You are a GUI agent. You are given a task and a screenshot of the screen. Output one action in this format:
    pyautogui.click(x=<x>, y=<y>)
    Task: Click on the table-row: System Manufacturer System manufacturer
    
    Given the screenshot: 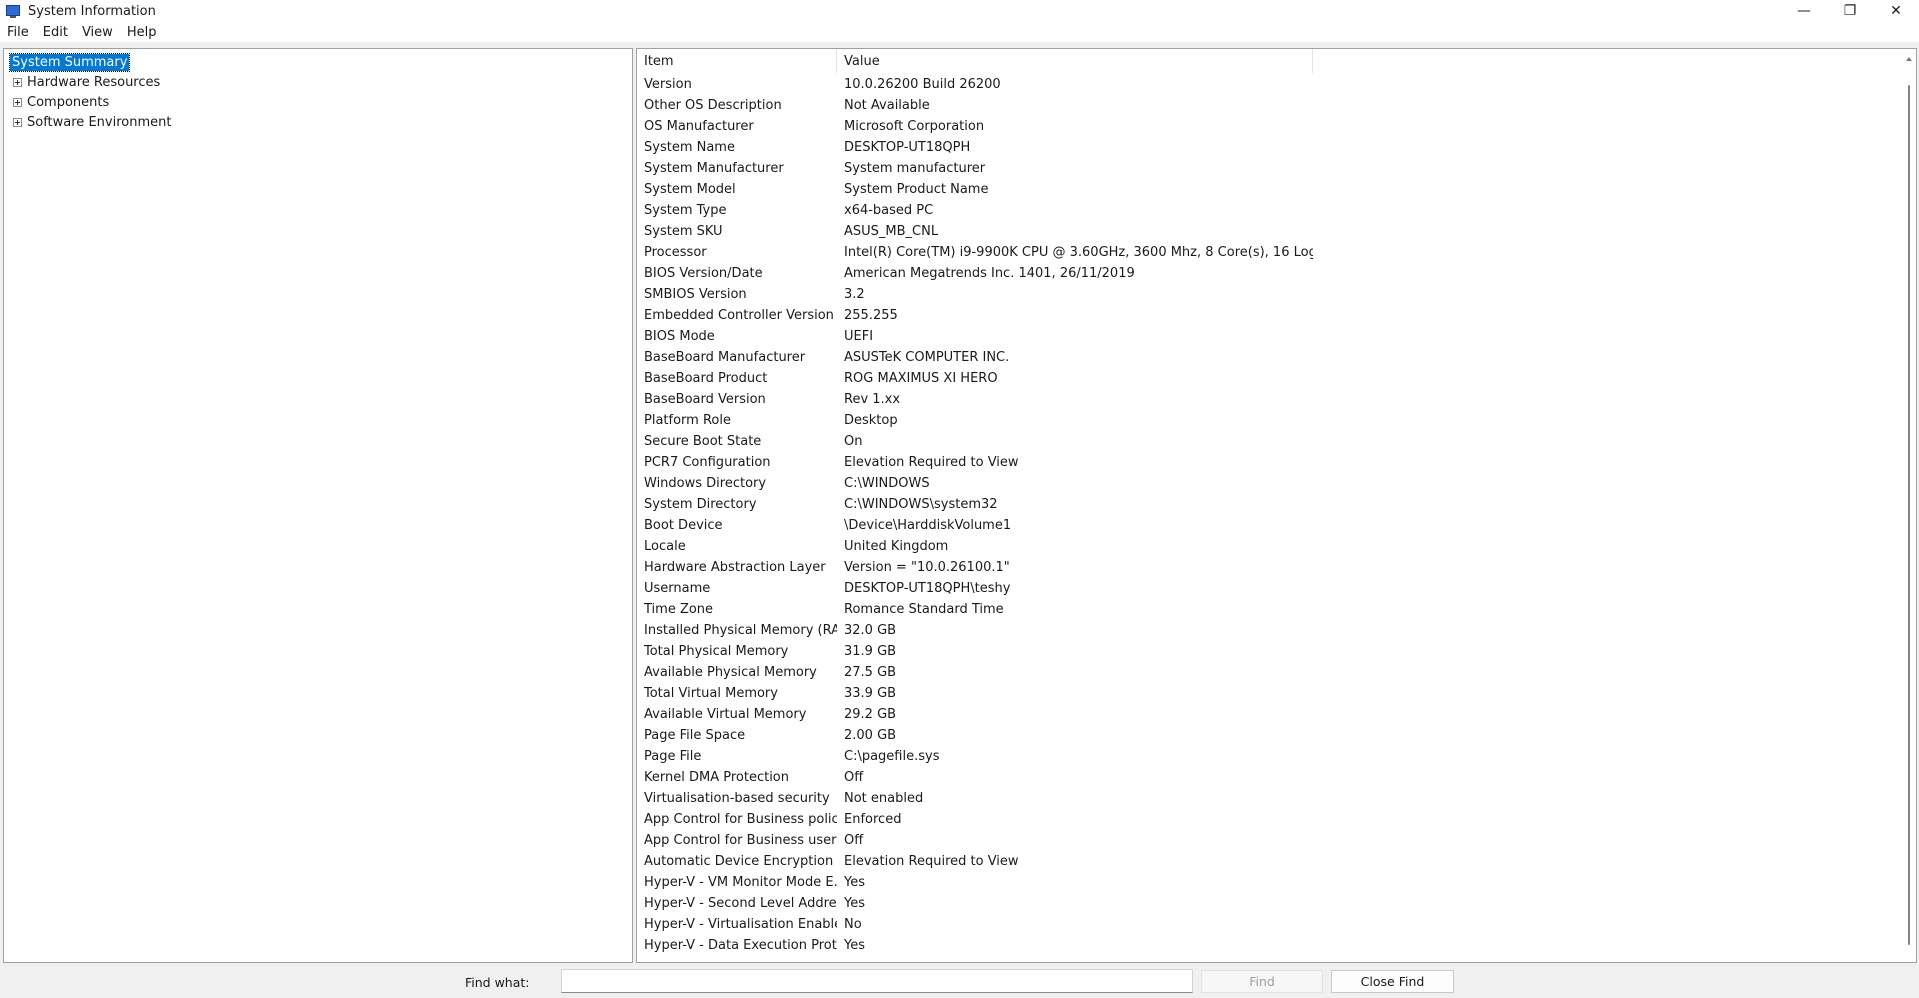 What is the action you would take?
    pyautogui.click(x=1267, y=168)
    